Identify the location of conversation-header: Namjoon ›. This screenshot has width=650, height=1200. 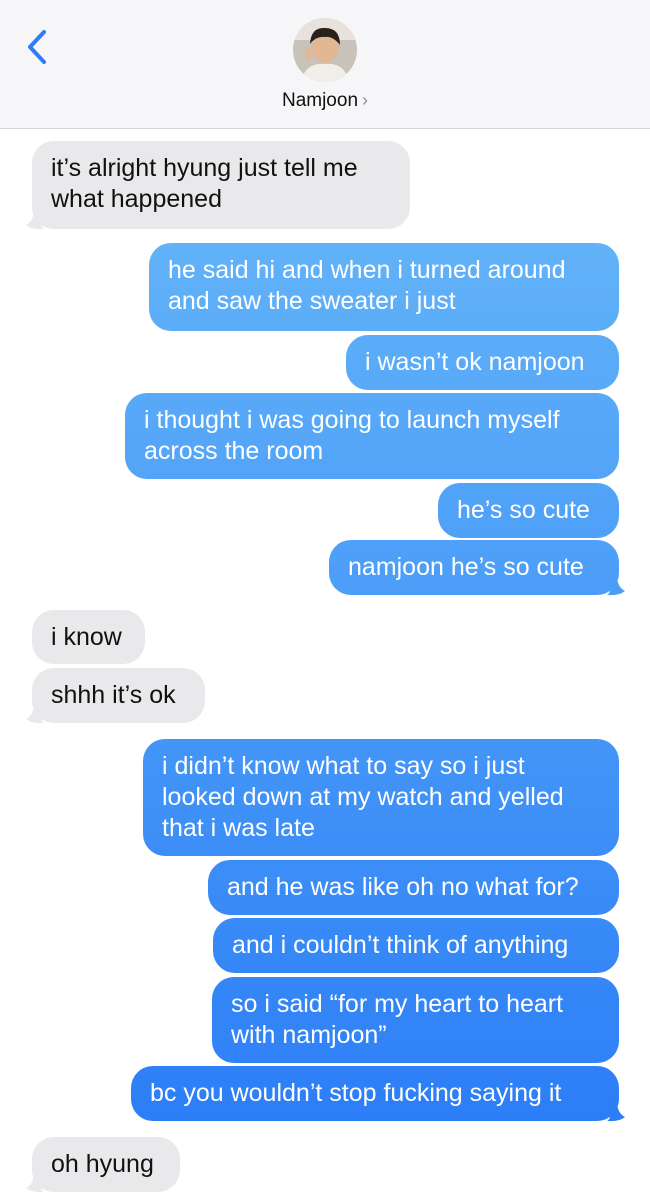
(325, 64).